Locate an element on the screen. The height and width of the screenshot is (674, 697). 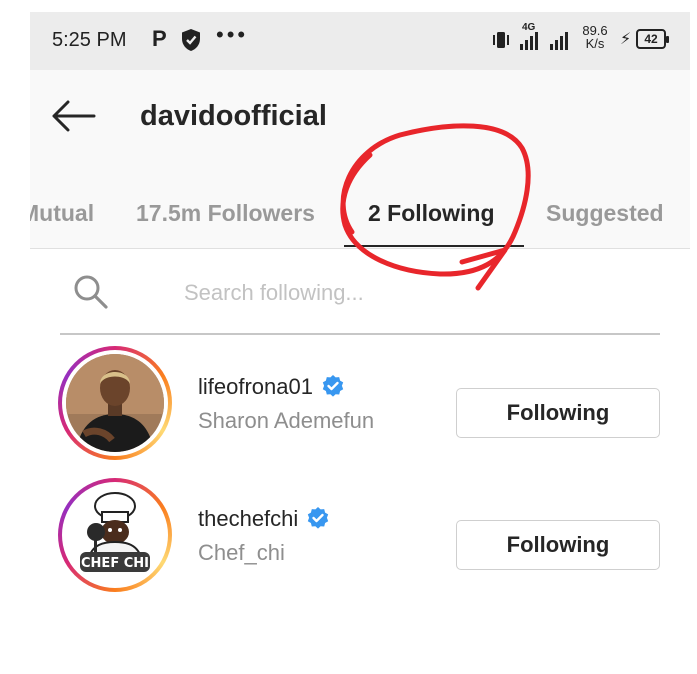
search-icon is located at coordinates (91, 292).